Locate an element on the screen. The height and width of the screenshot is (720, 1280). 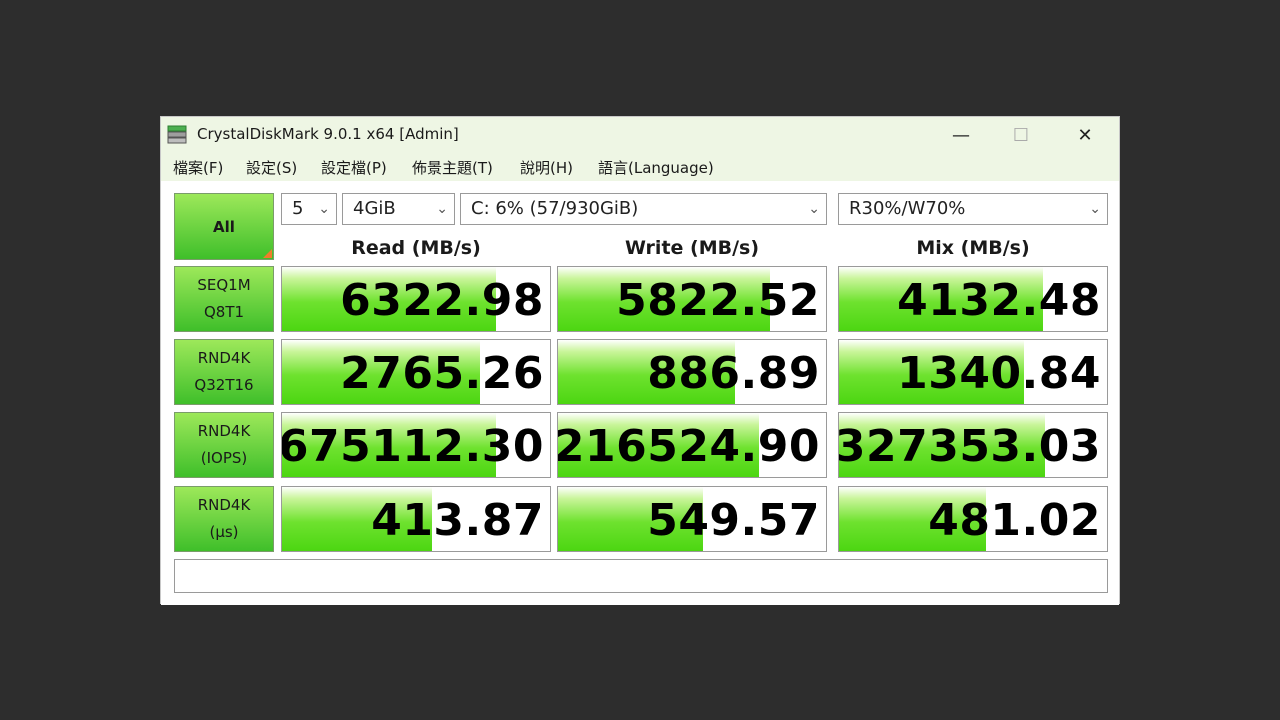
test-button-rnd4k-latency: RND4K (μs) is located at coordinates (224, 519).